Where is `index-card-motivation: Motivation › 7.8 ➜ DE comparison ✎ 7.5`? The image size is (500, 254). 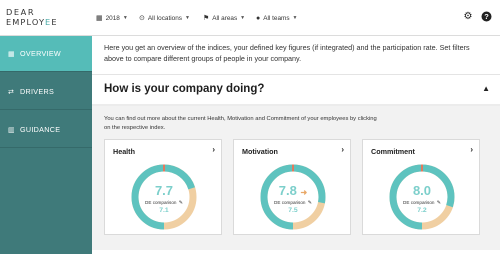
index-card-motivation: Motivation › 7.8 ➜ DE comparison ✎ 7.5 is located at coordinates (292, 187).